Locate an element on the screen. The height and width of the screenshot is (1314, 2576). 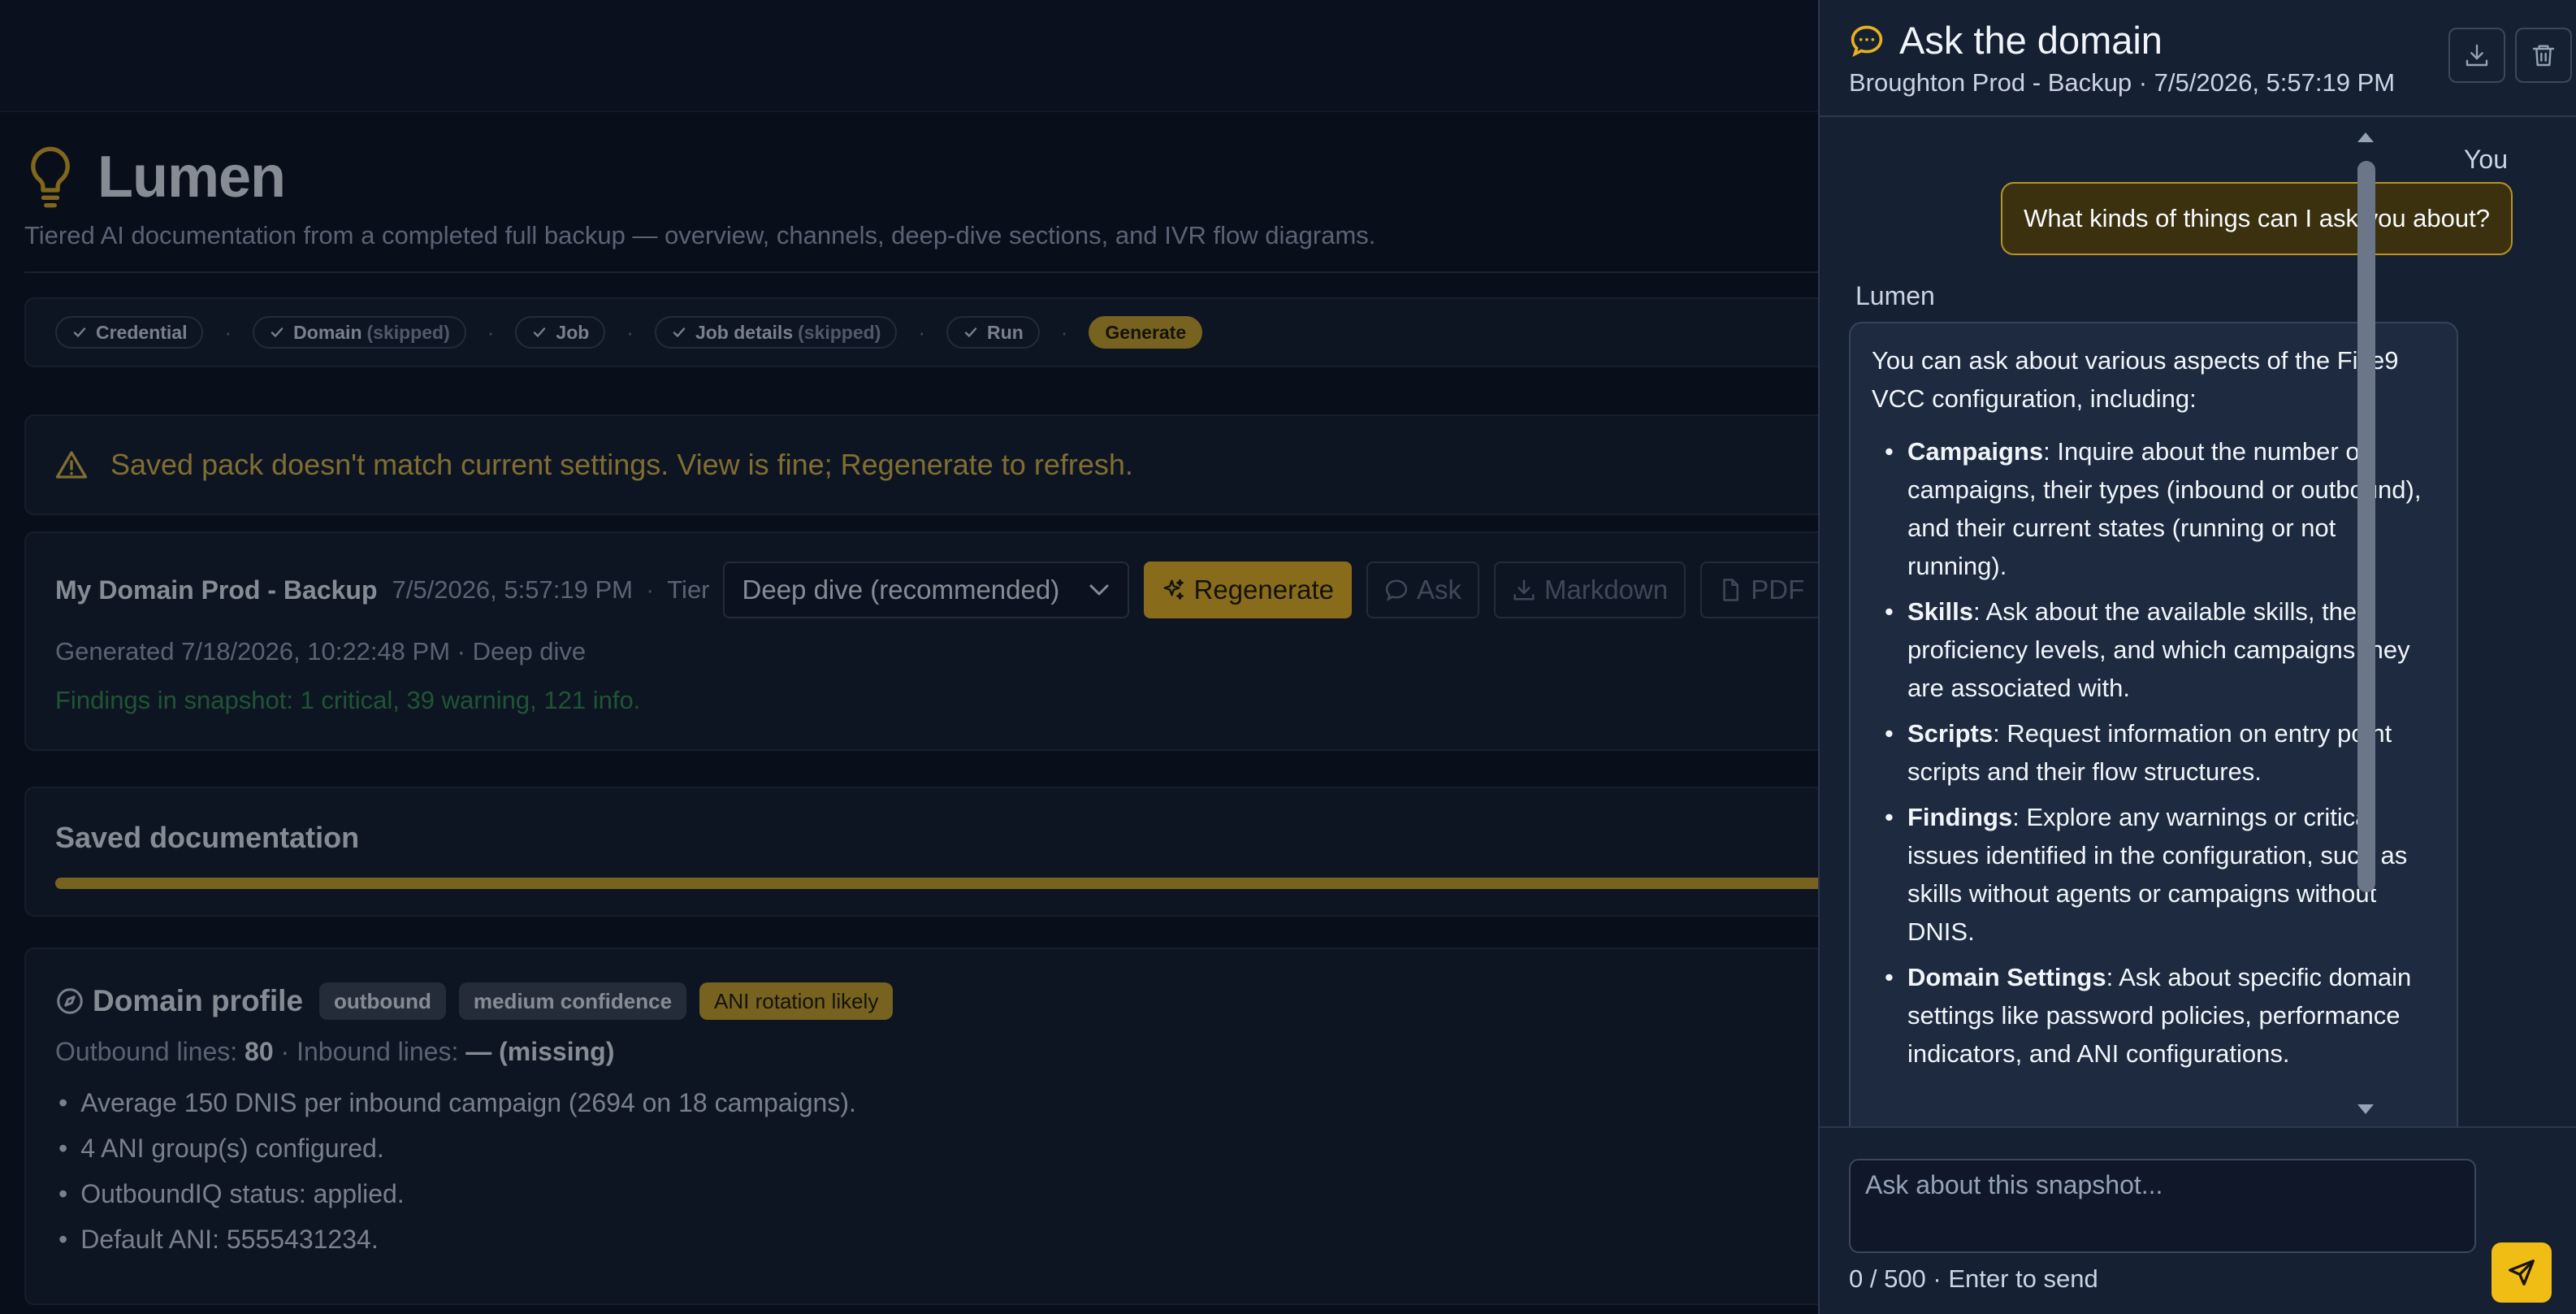
download-icon is located at coordinates (2477, 55).